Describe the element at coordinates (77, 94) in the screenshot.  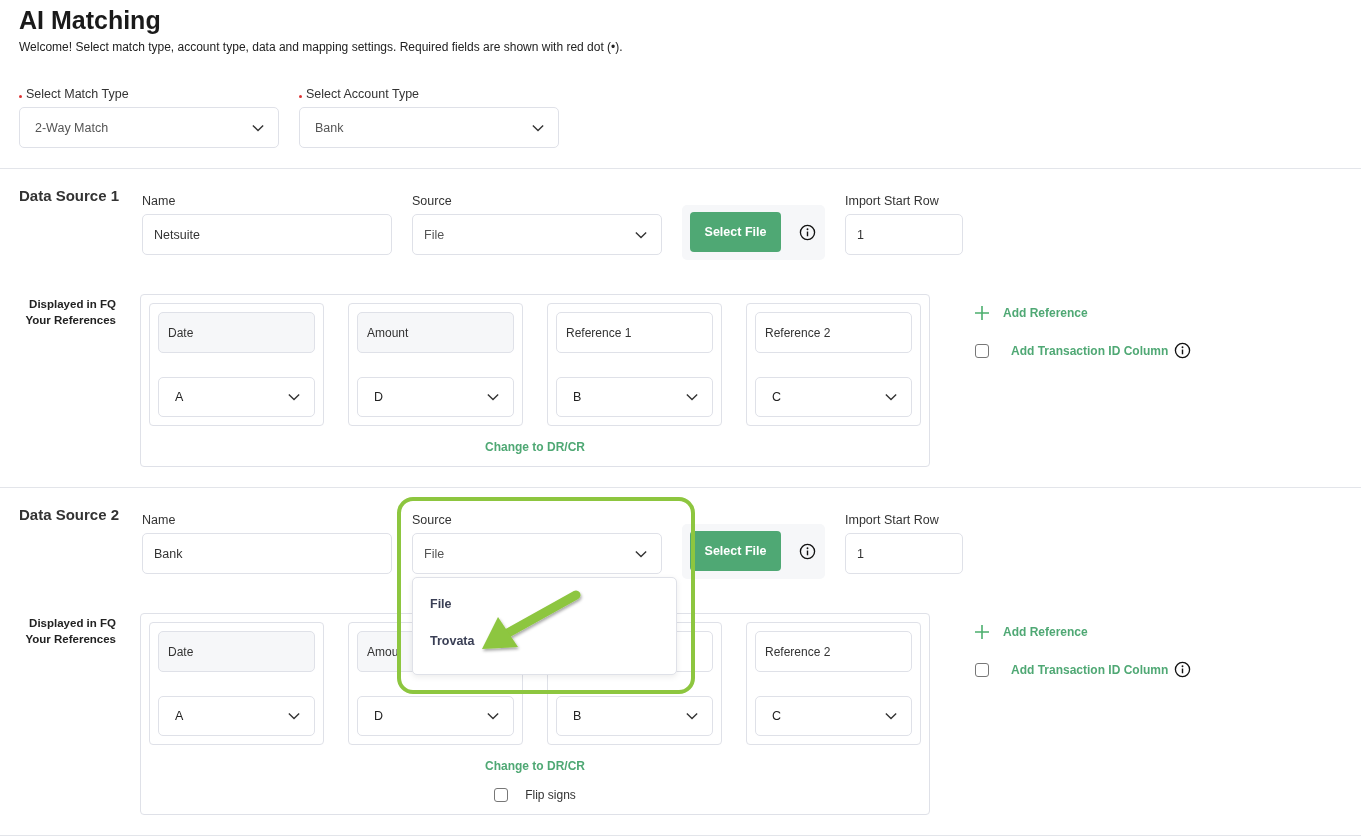
I see `field-label: Select Match Type` at that location.